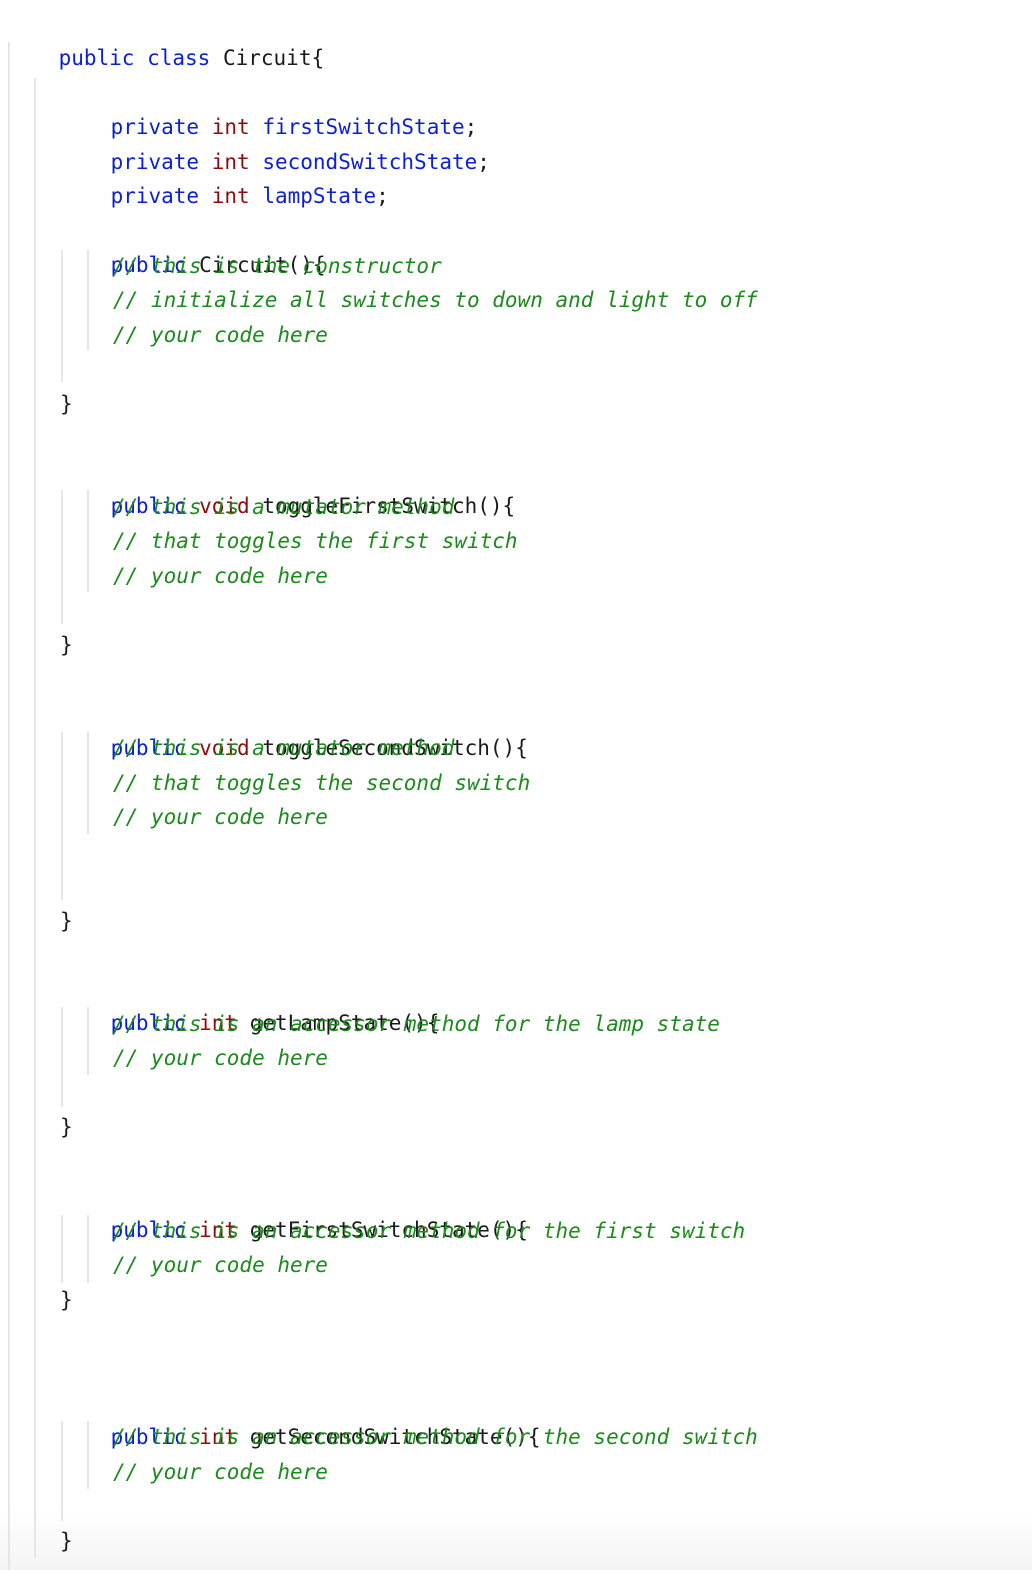 The image size is (1032, 1570). What do you see at coordinates (277, 266) in the screenshot?
I see `comment-line: // this is the constructor` at bounding box center [277, 266].